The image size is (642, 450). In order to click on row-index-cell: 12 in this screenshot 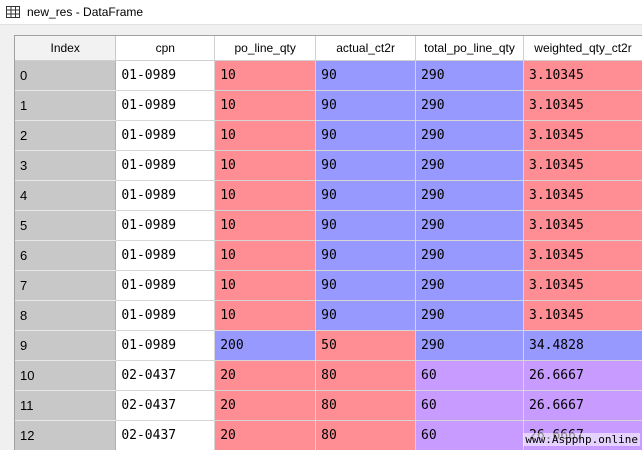, I will do `click(65, 435)`.